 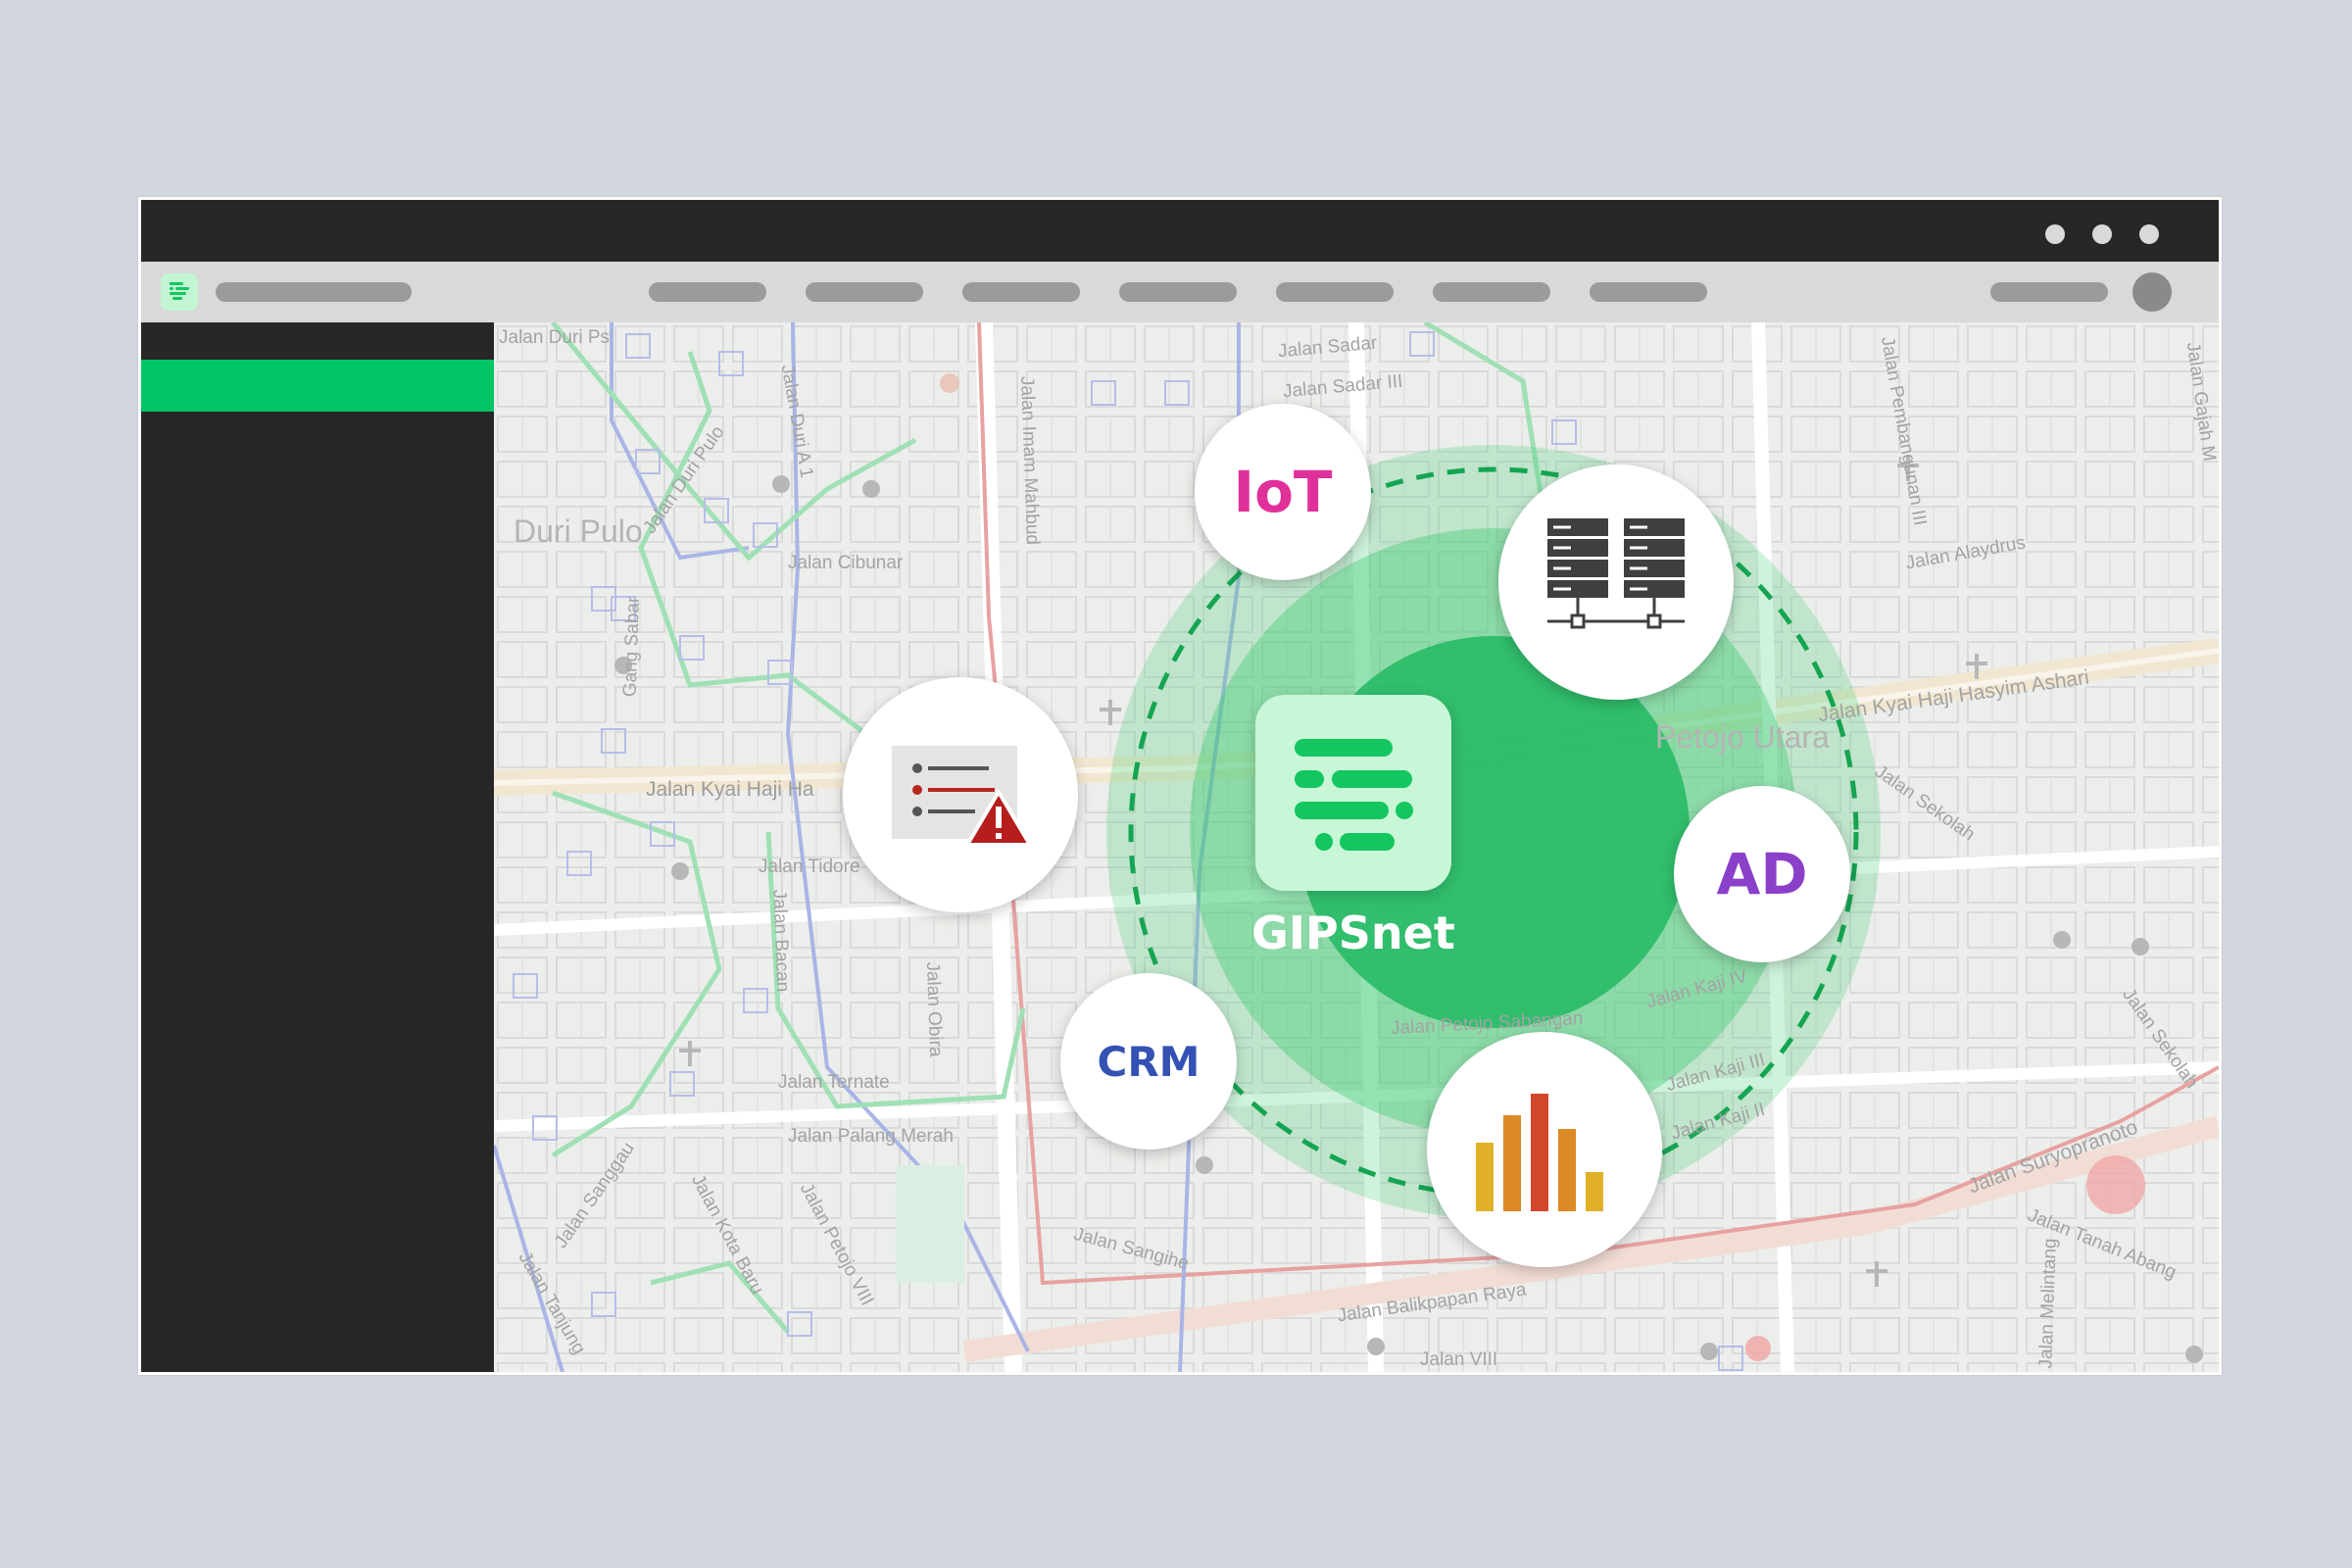 What do you see at coordinates (1616, 573) in the screenshot?
I see `server-network-icon` at bounding box center [1616, 573].